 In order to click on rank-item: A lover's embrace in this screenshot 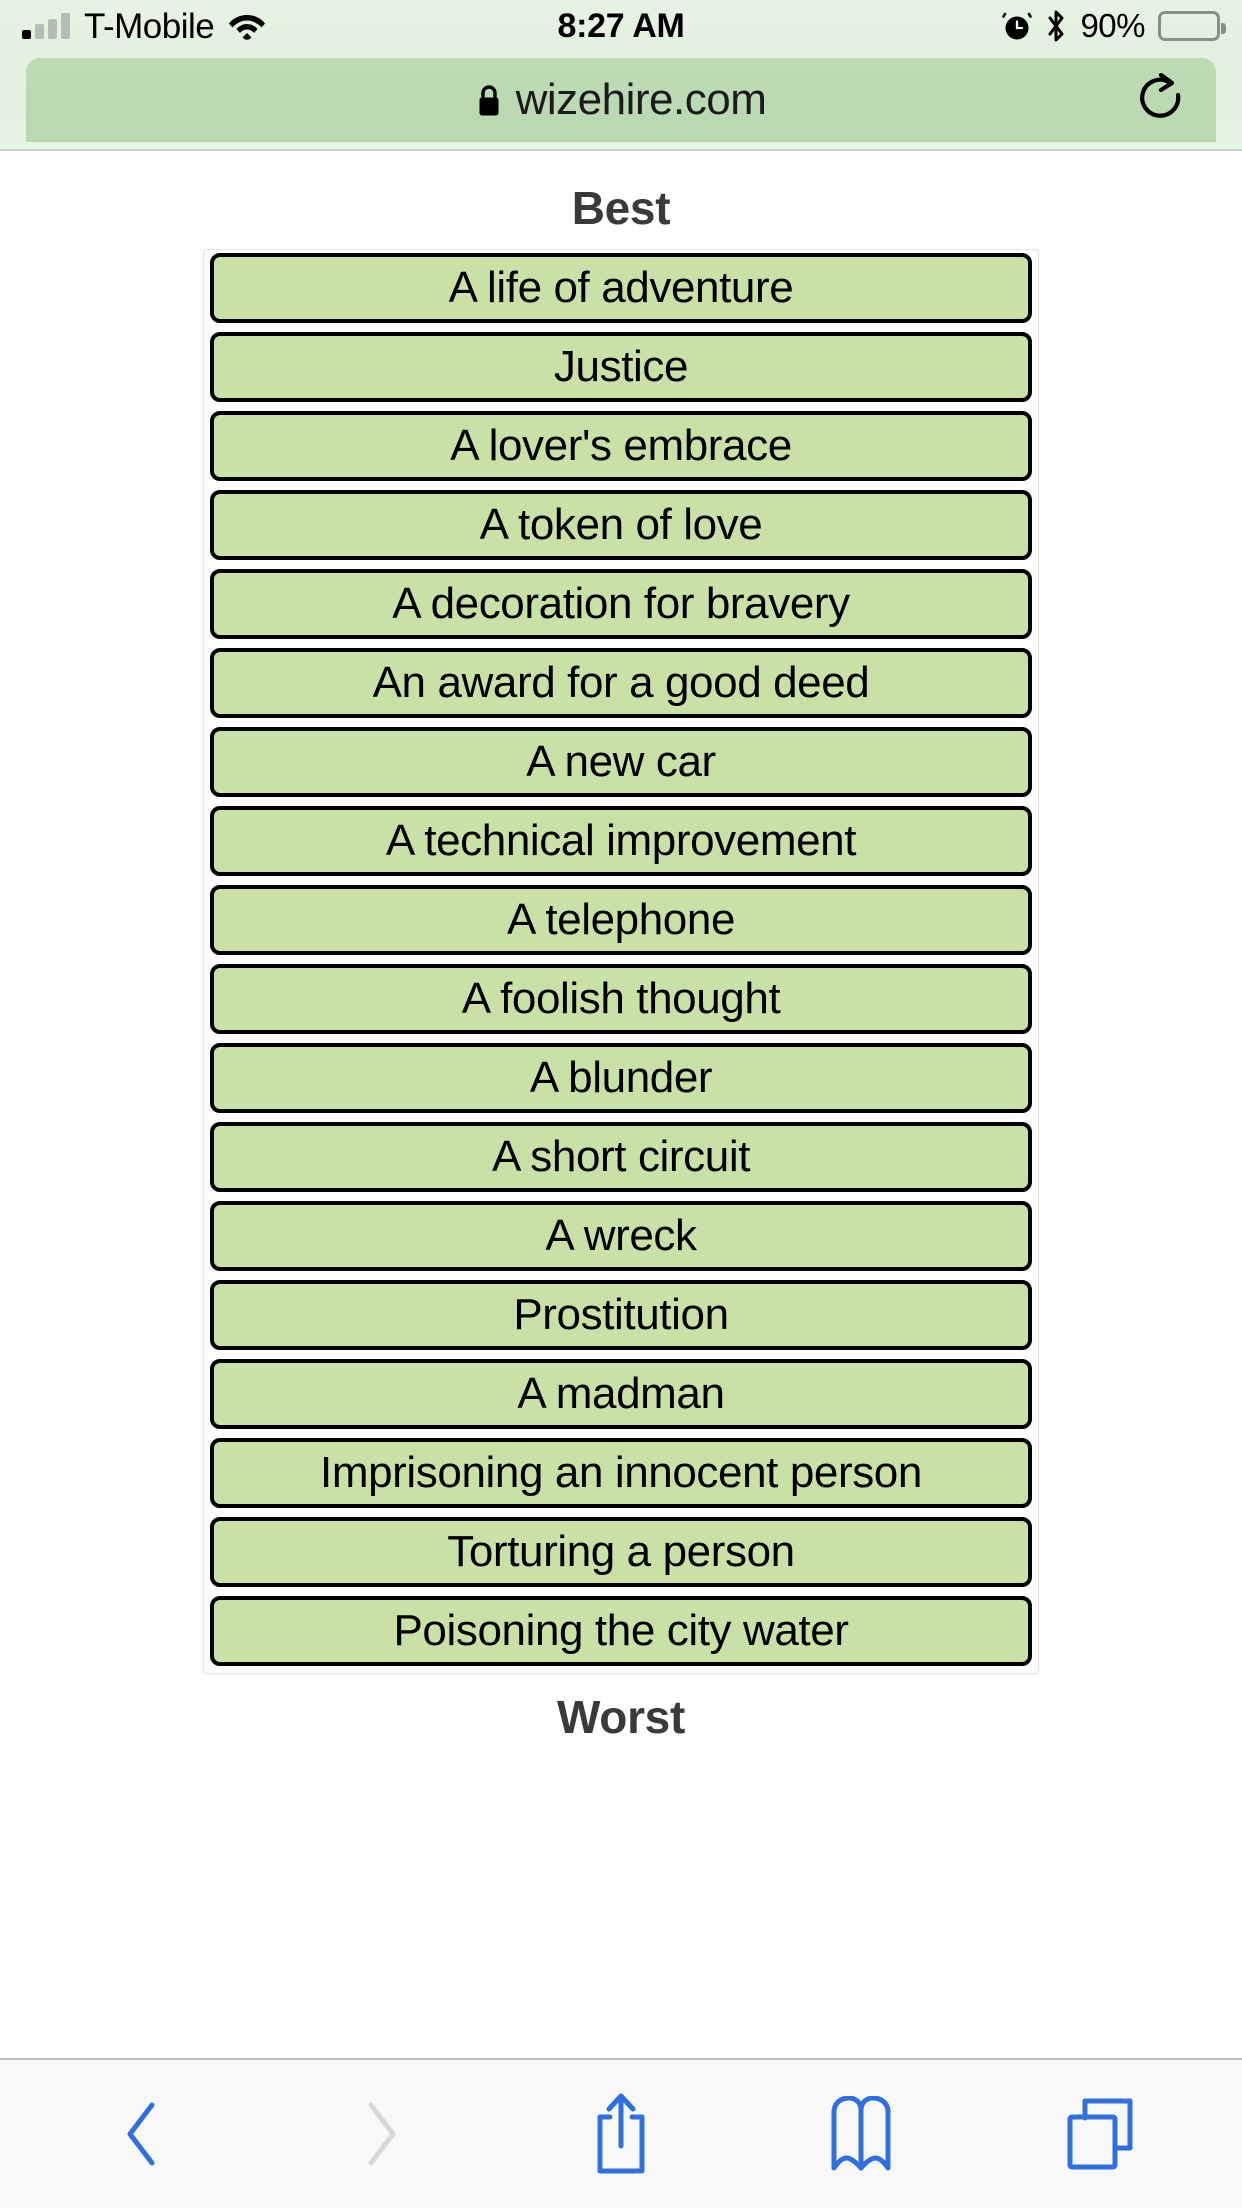, I will do `click(621, 446)`.